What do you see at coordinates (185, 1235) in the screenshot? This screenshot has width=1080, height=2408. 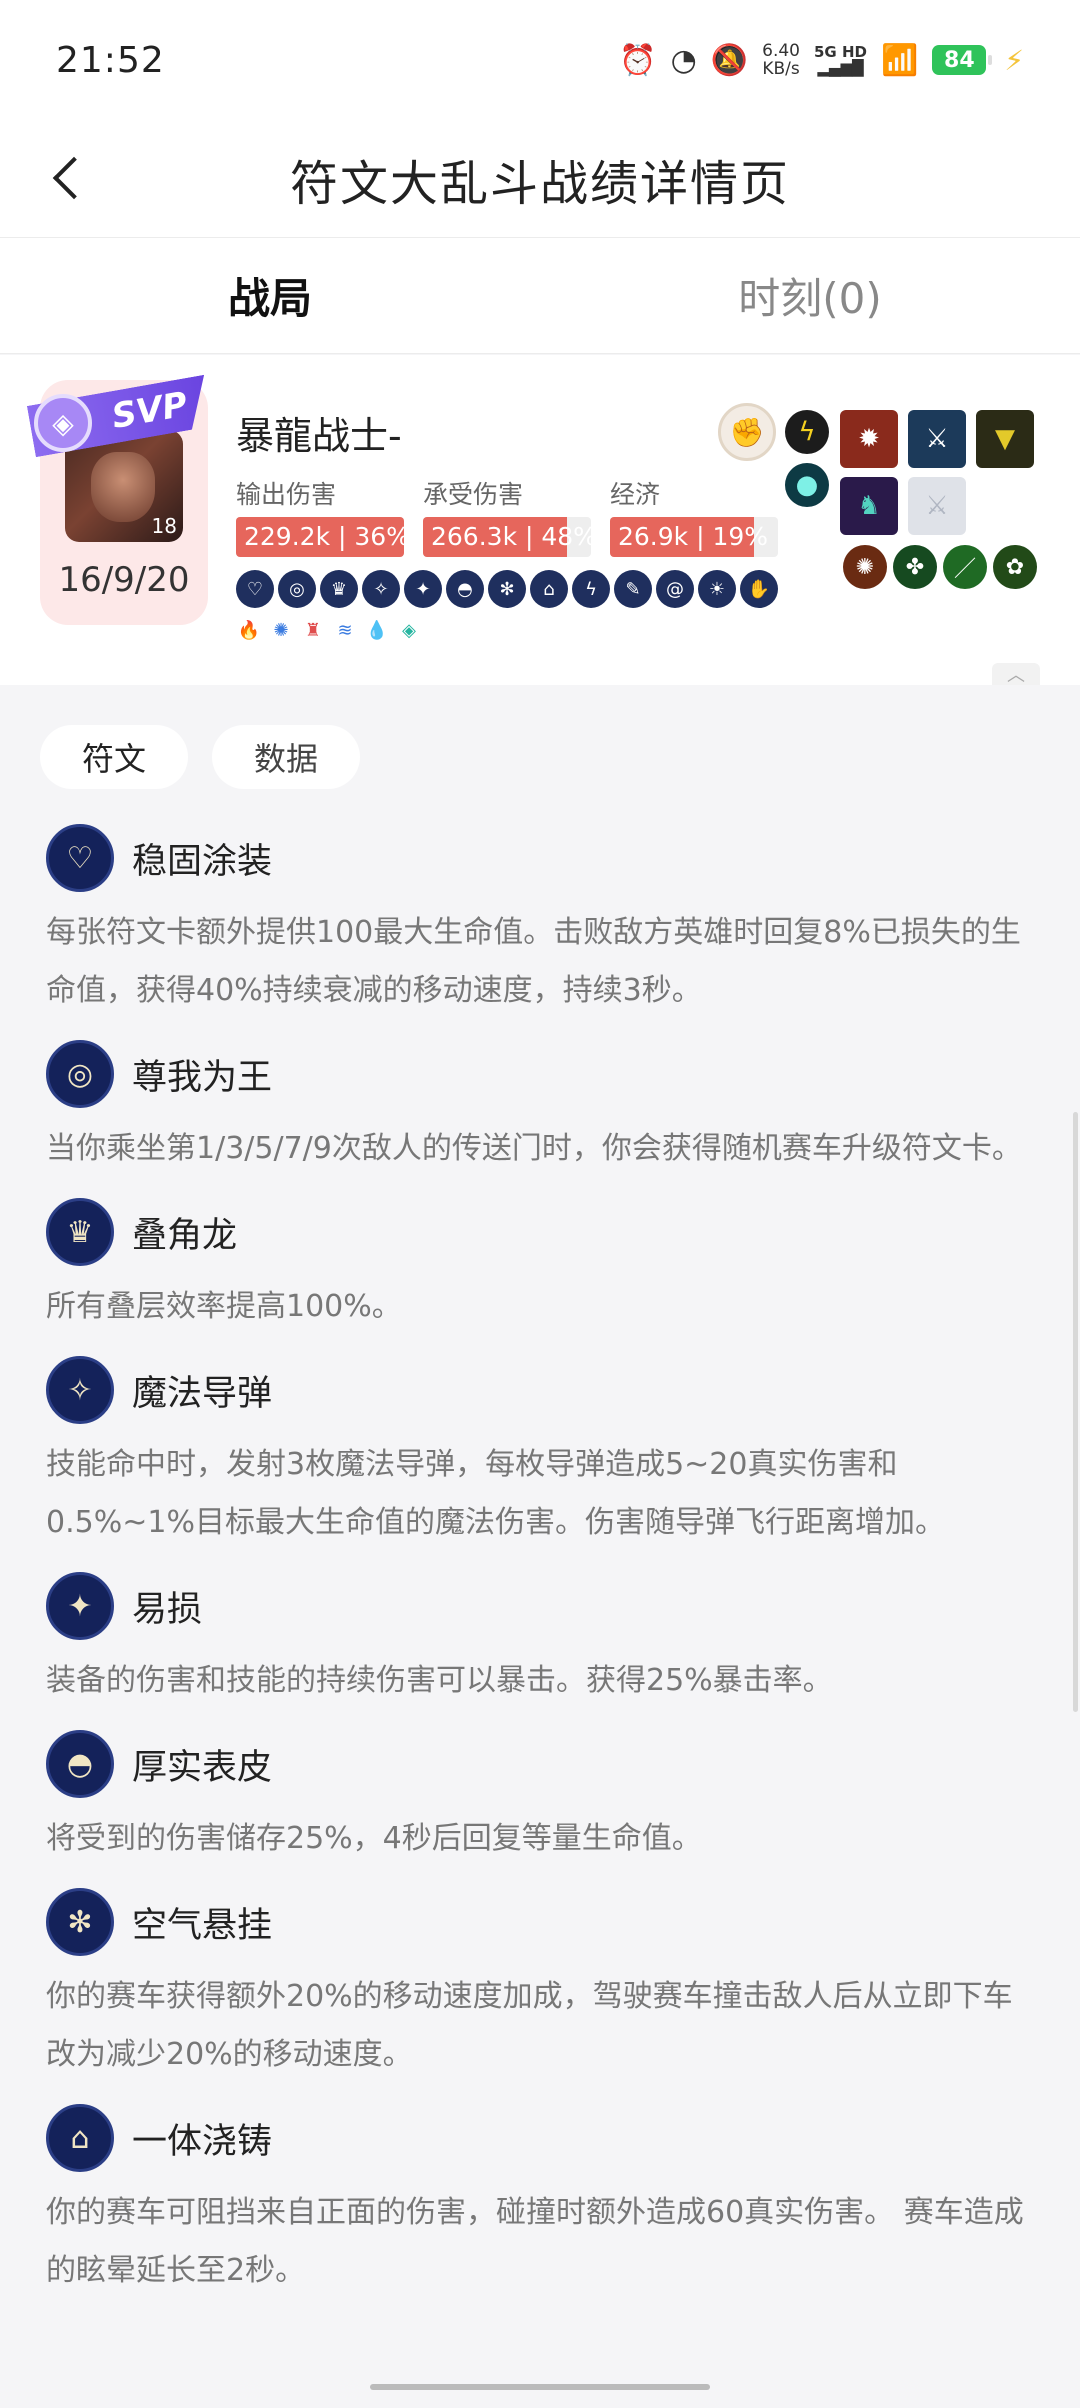 I see `rune-name: 叠角龙` at bounding box center [185, 1235].